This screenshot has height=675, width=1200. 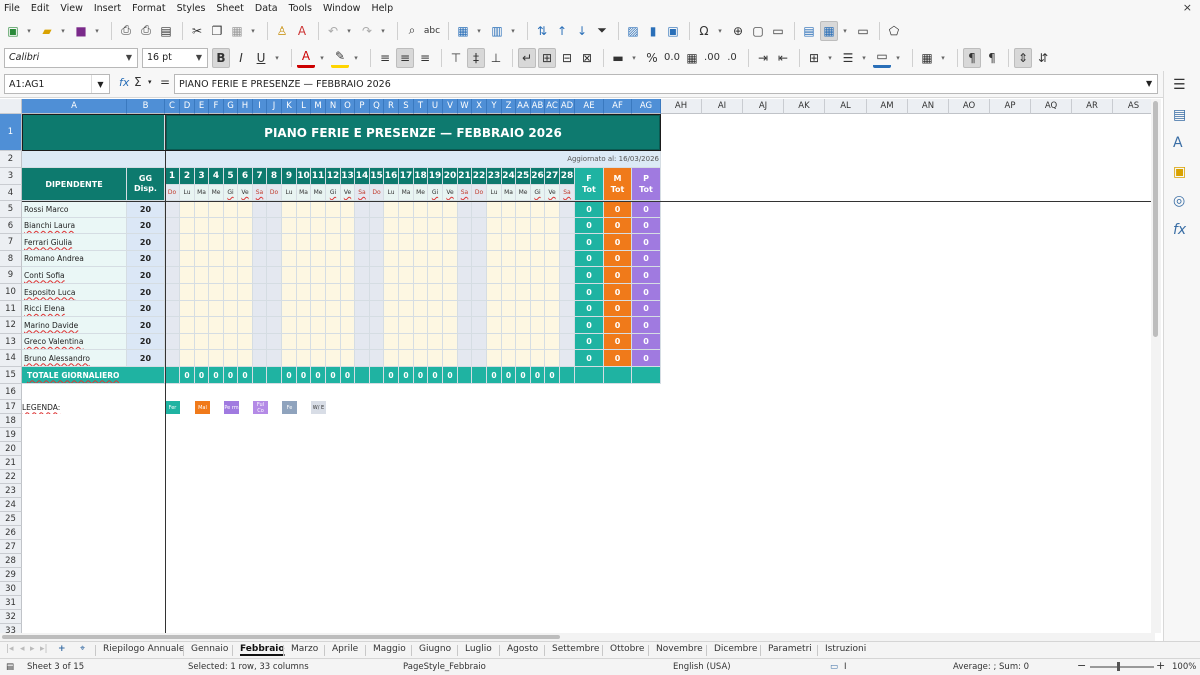 I want to click on row-header-19: 19, so click(x=11, y=435).